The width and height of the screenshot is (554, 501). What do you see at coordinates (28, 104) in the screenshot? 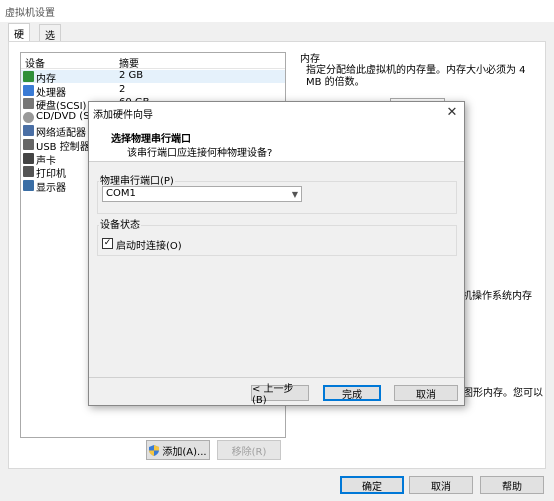
I see `hard-disk-icon` at bounding box center [28, 104].